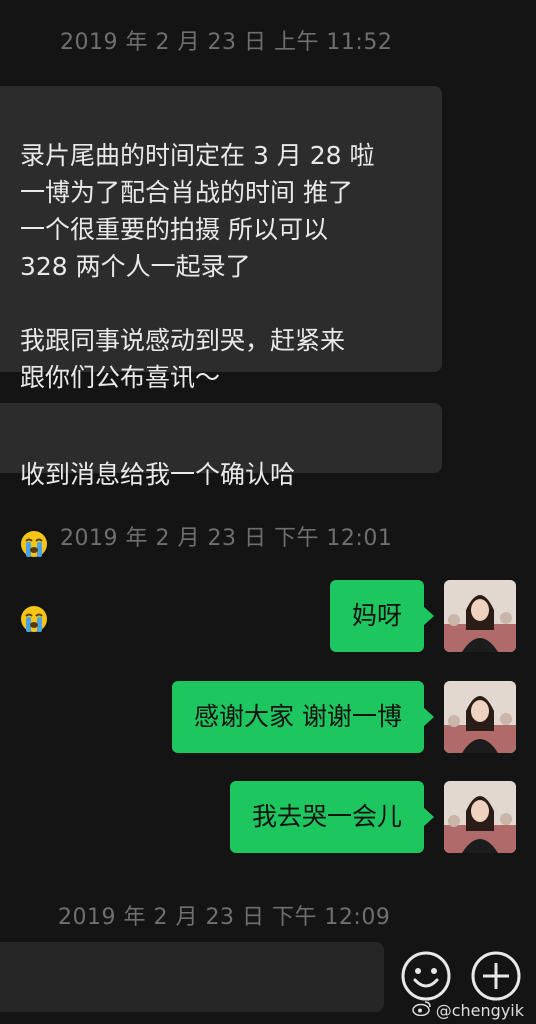 The height and width of the screenshot is (1024, 536). I want to click on outgoing-message-bubble: 感谢大家 谢谢一博, so click(303, 717).